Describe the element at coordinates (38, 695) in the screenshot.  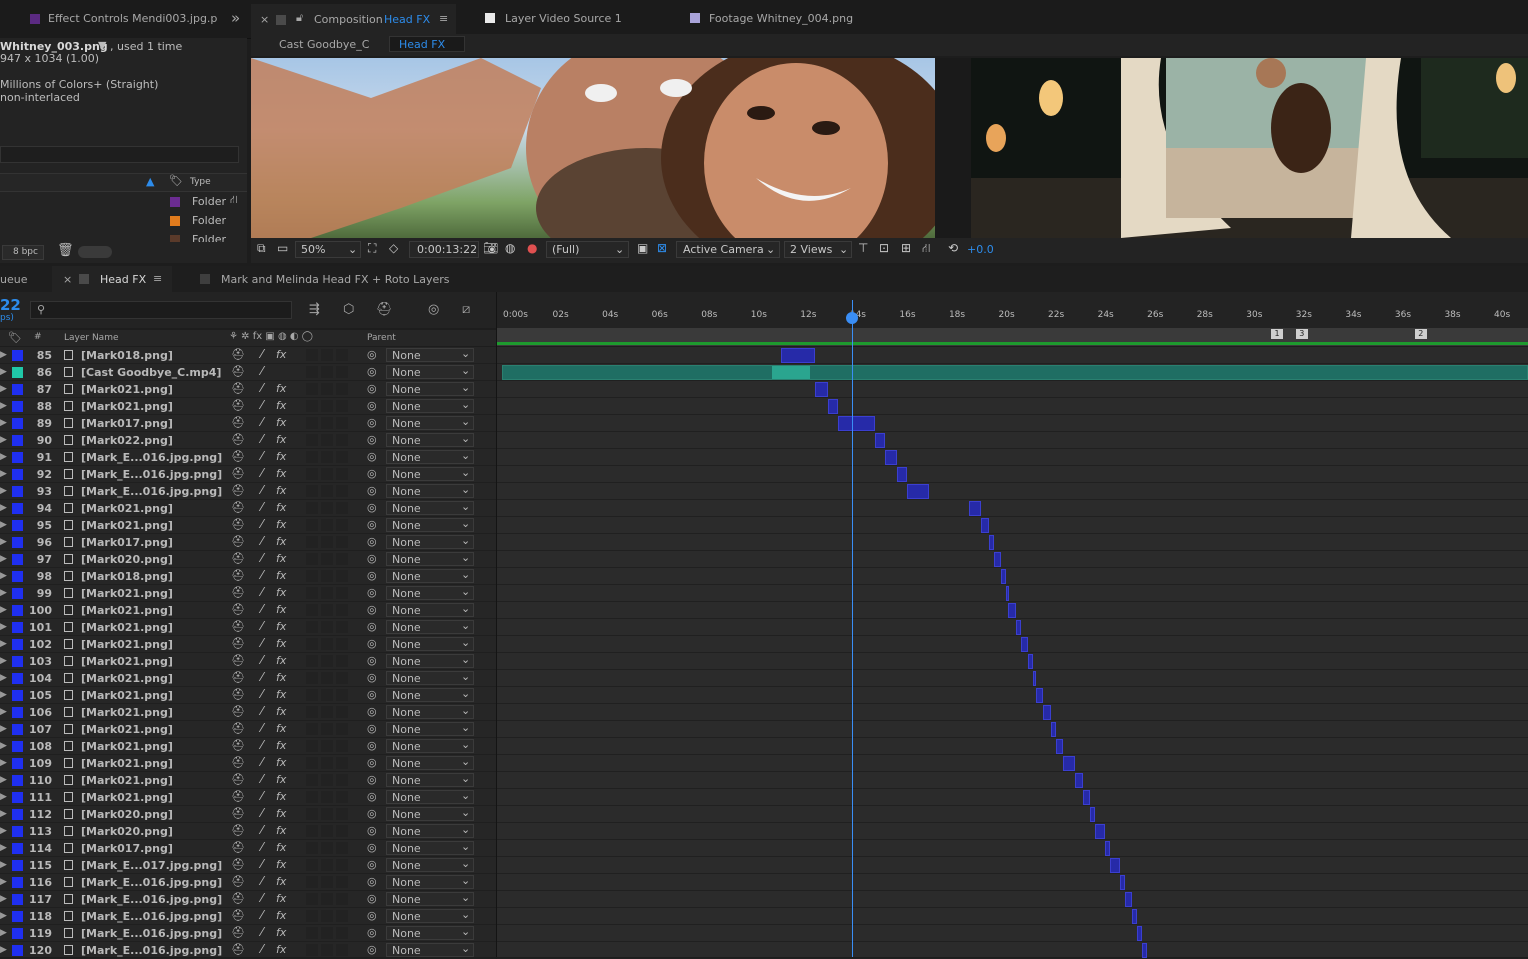
I see `layer-number: 105` at that location.